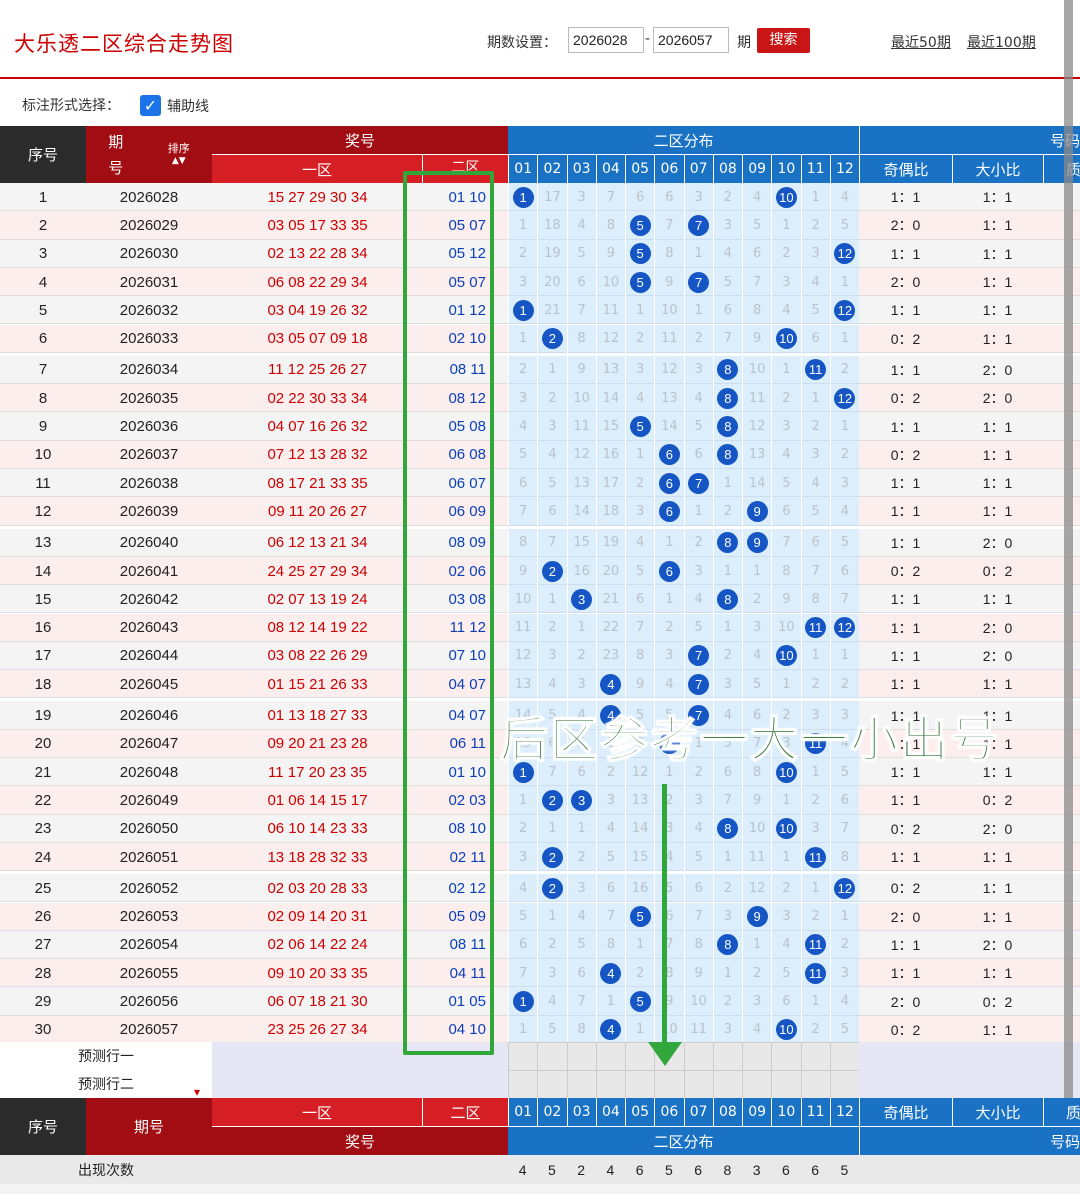 This screenshot has width=1080, height=1194. What do you see at coordinates (905, 1112) in the screenshot?
I see `footer-odd: 奇偶比` at bounding box center [905, 1112].